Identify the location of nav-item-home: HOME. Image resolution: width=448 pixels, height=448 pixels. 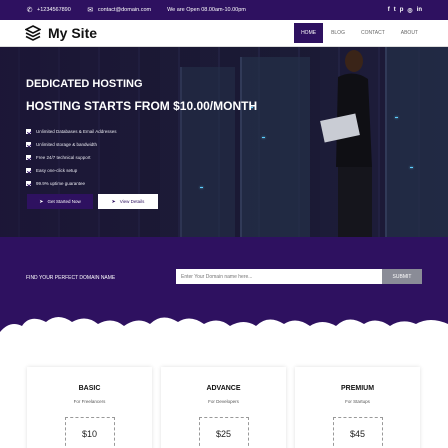
(309, 33).